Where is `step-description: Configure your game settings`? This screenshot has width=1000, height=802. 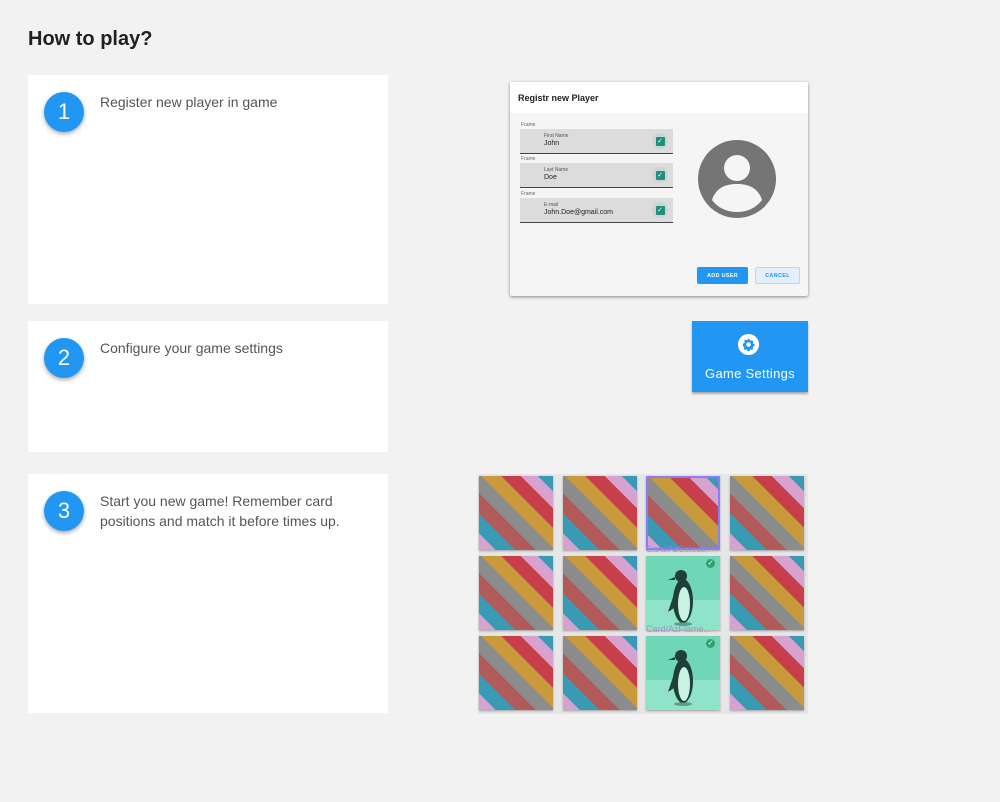
step-description: Configure your game settings is located at coordinates (191, 348).